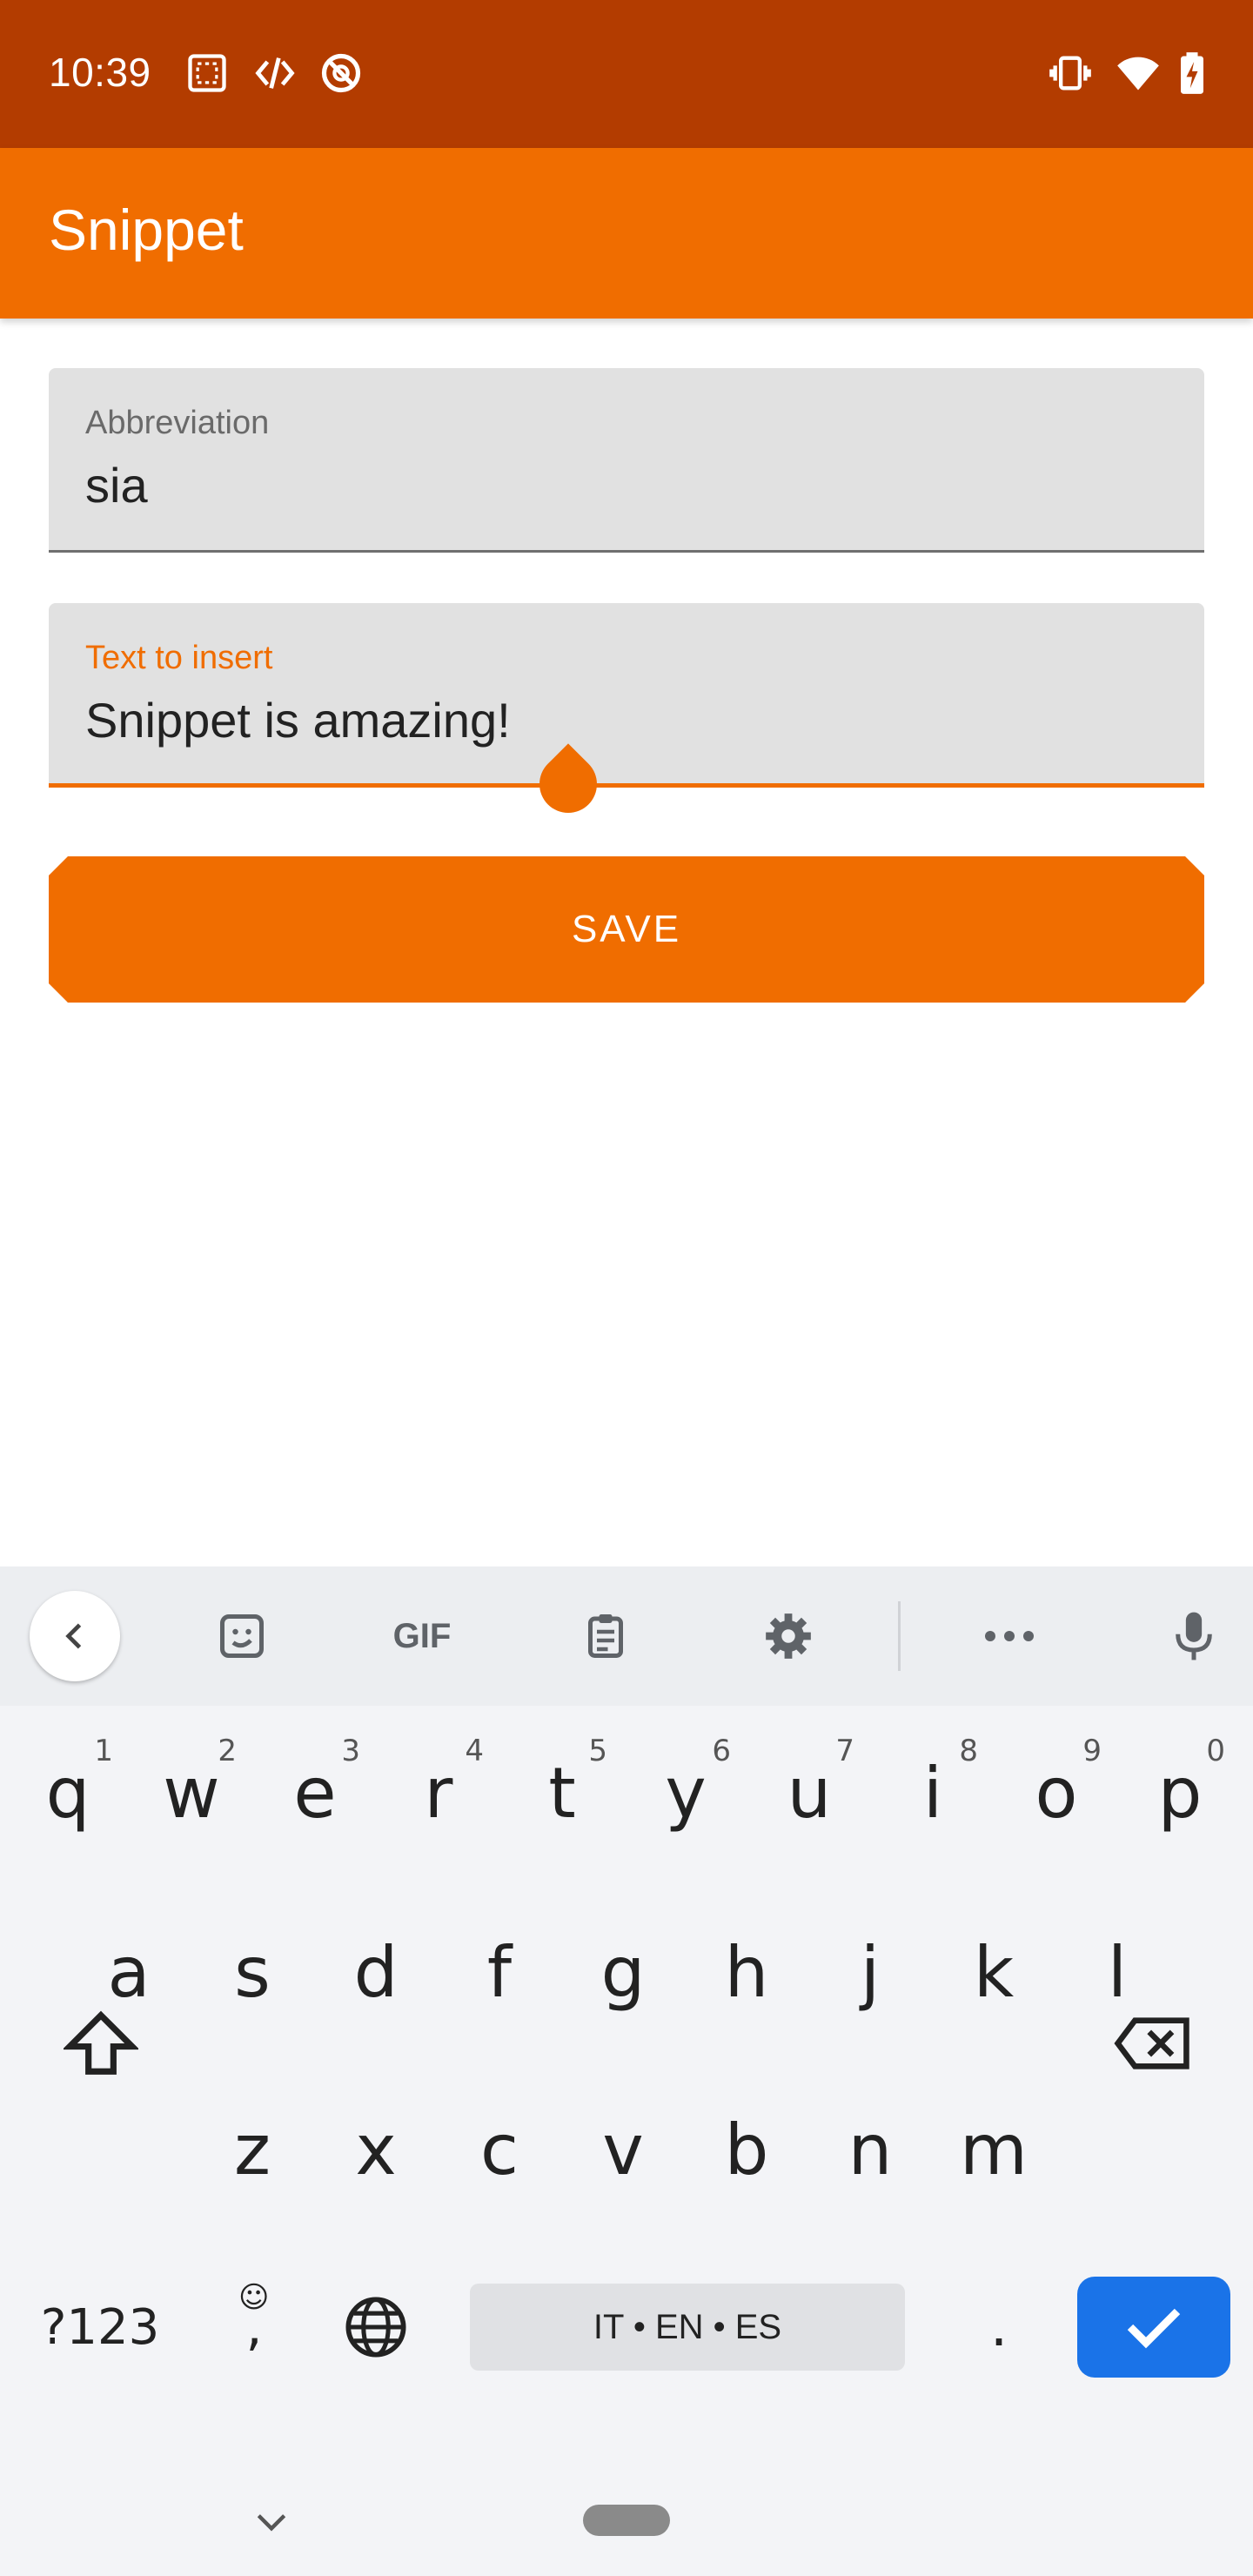  I want to click on key-o: o9, so click(1056, 1793).